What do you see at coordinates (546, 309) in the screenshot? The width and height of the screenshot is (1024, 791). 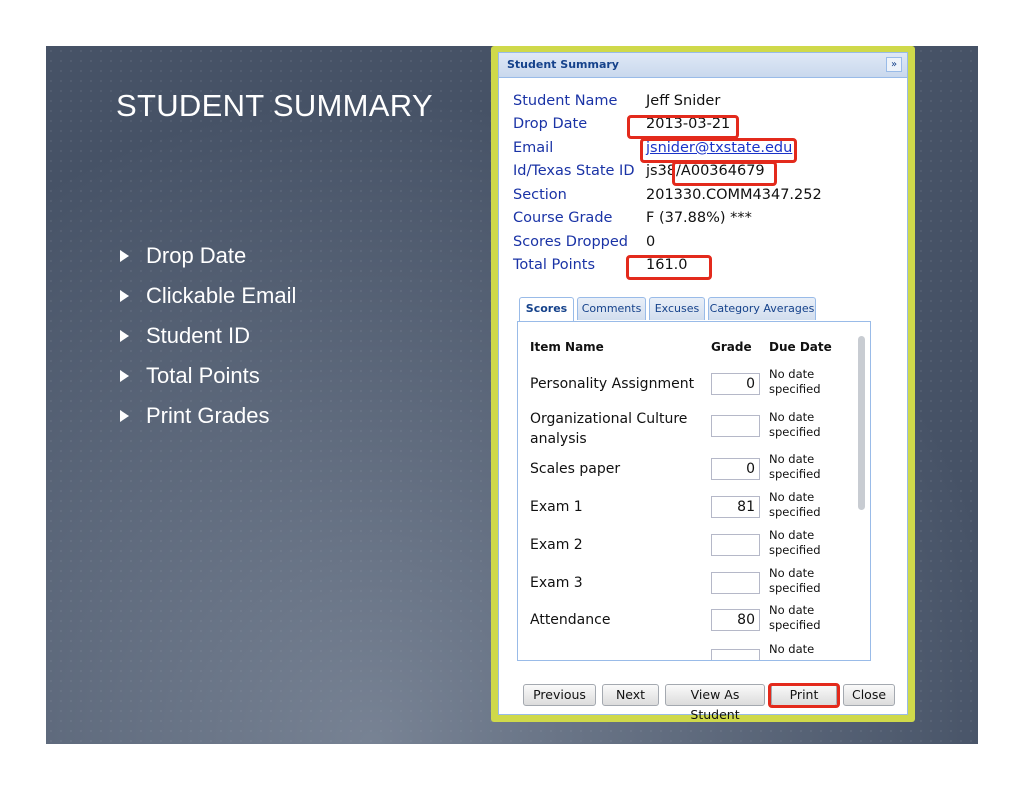 I see `tab-scores: Scores` at bounding box center [546, 309].